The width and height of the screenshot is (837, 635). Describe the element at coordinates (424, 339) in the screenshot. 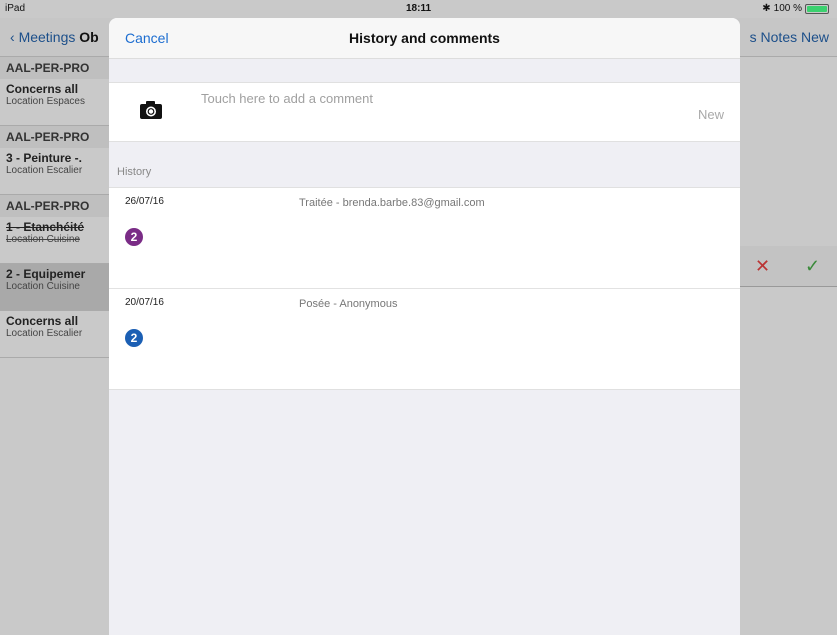

I see `history-row: 20/07/16 Posée - Anonymous 2` at that location.